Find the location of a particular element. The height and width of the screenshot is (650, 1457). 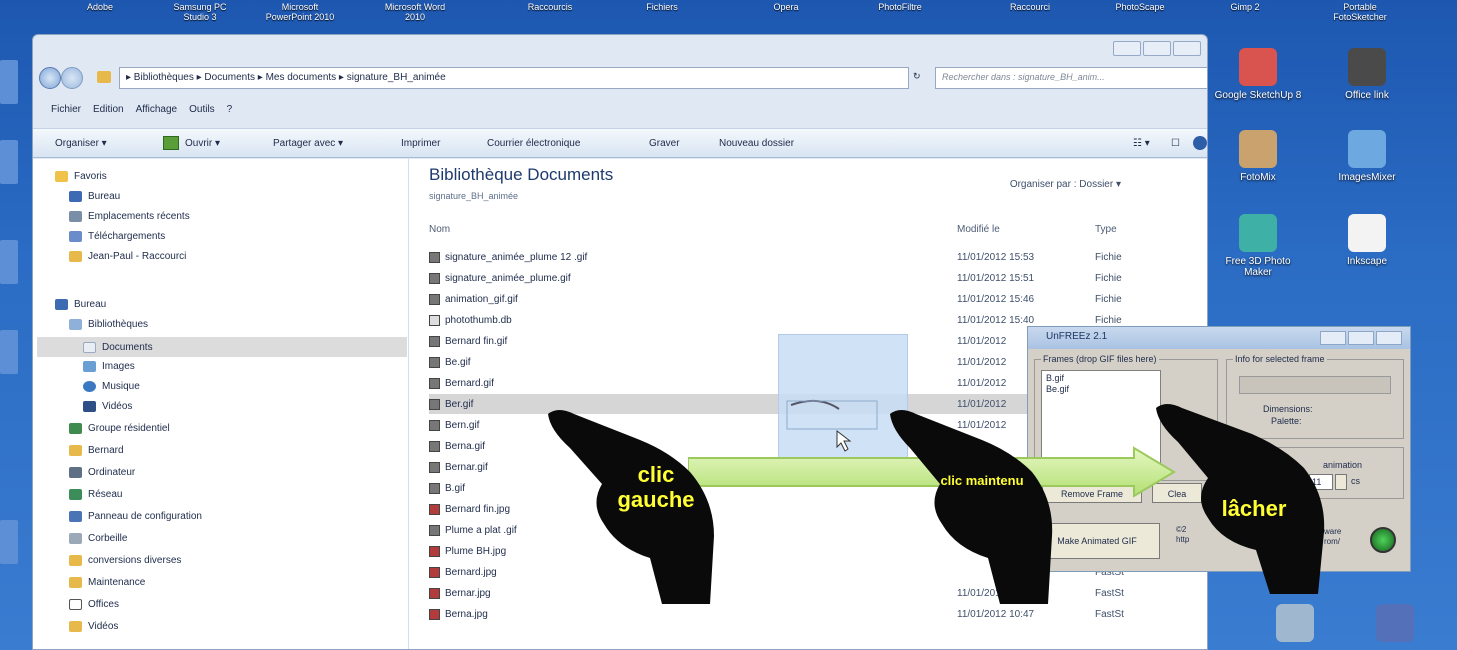

preview-pane-icon: ☐ is located at coordinates (1175, 143).